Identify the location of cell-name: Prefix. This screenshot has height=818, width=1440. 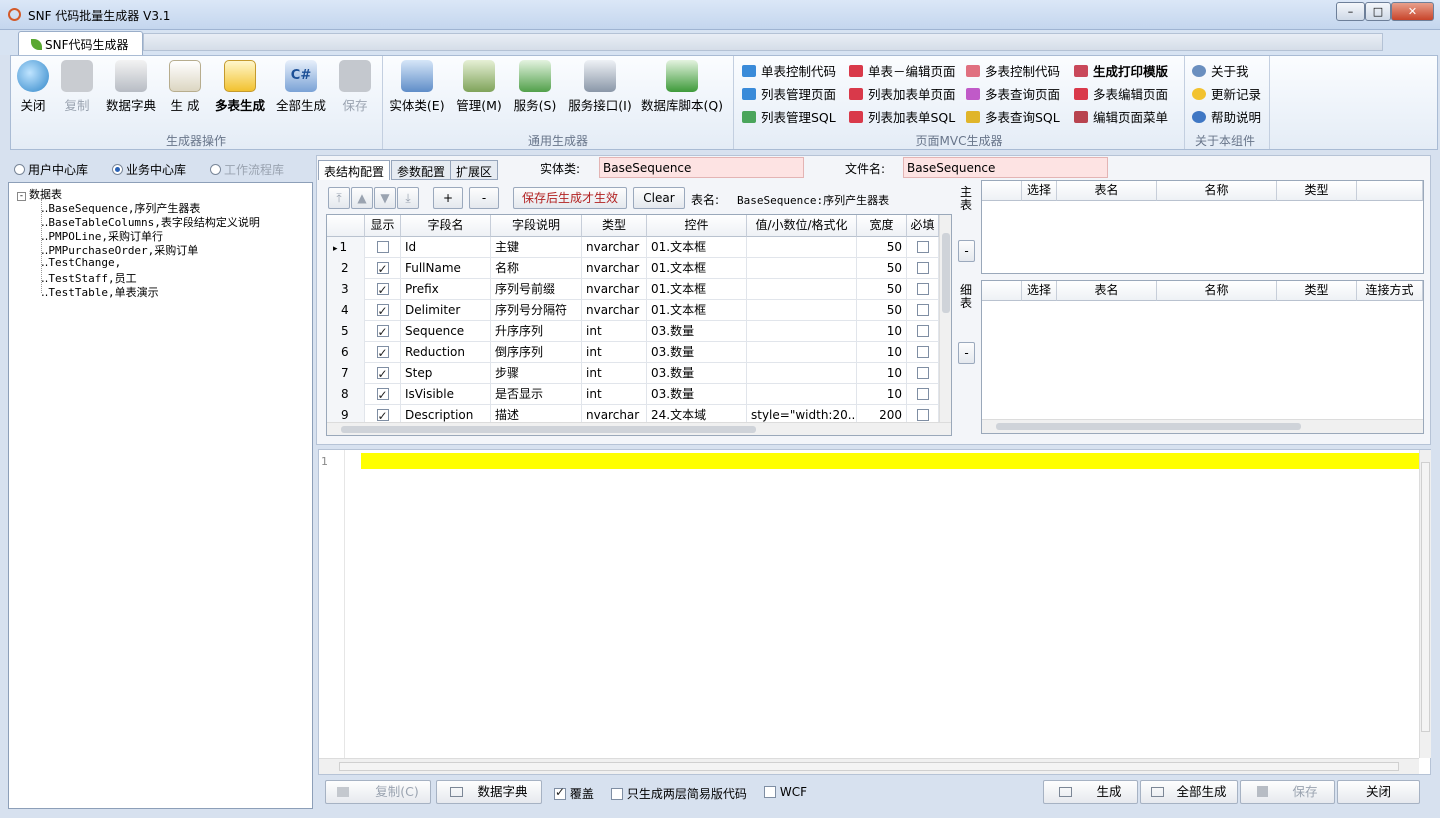
(446, 289).